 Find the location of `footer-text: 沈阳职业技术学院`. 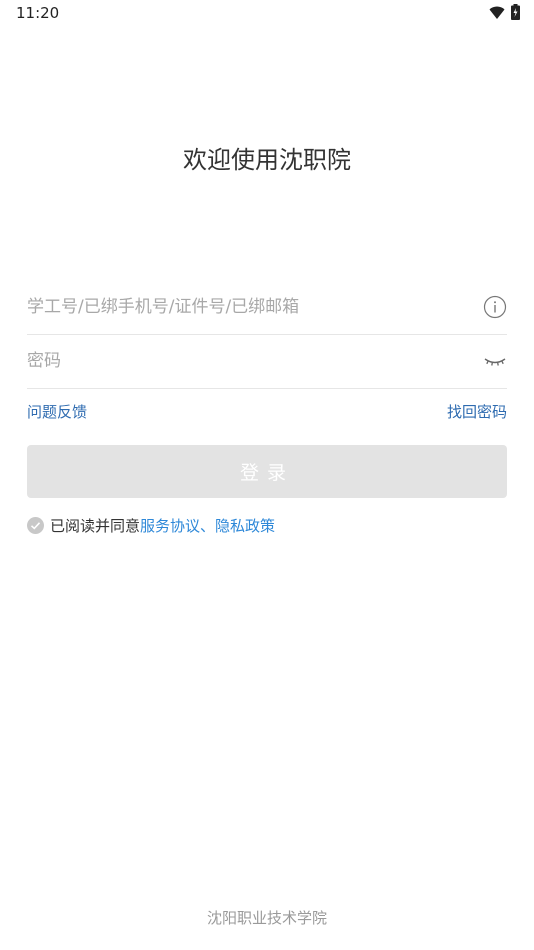

footer-text: 沈阳职业技术学院 is located at coordinates (266, 918).